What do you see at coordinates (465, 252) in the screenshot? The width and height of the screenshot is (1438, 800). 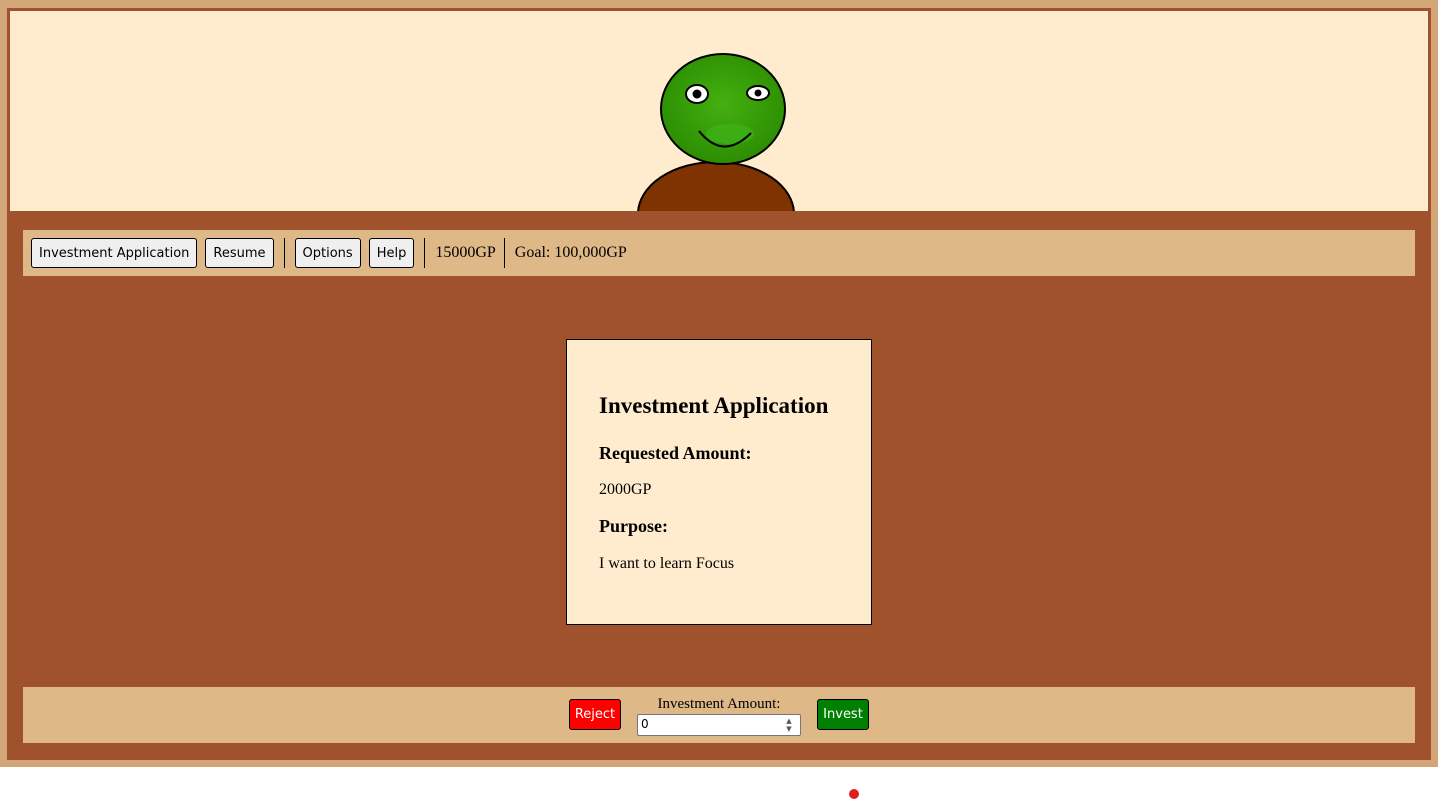 I see `gold-balance: 15000GP` at bounding box center [465, 252].